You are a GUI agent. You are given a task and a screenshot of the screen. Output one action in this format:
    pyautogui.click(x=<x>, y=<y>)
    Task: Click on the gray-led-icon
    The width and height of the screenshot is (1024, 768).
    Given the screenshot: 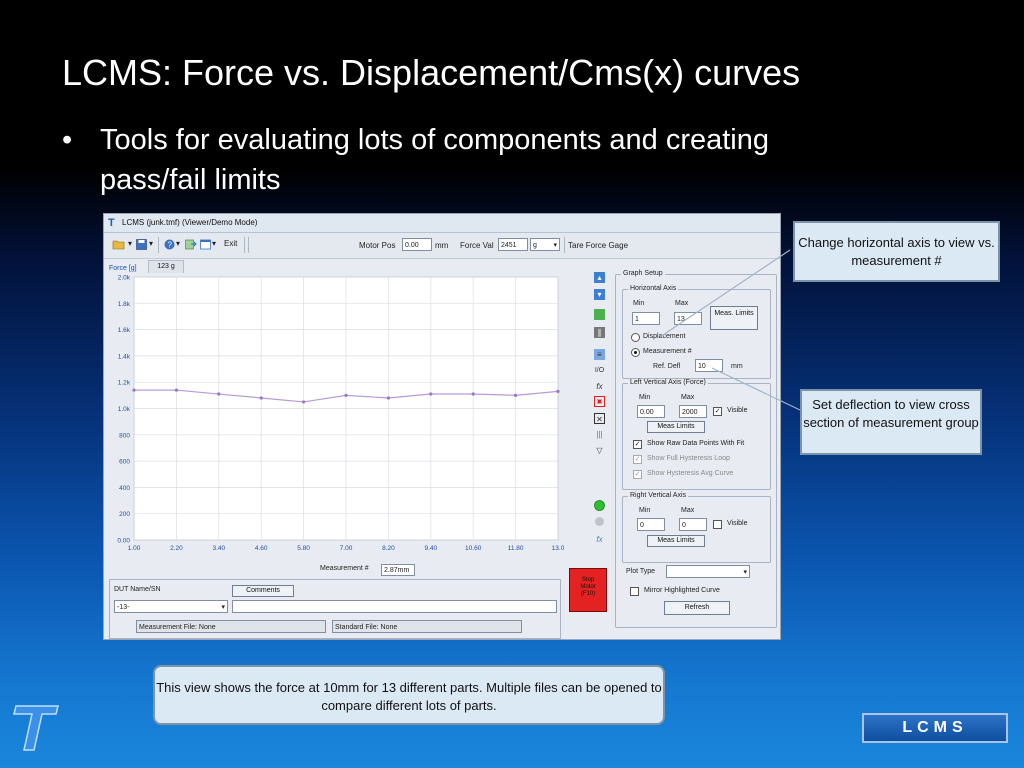 What is the action you would take?
    pyautogui.click(x=599, y=521)
    